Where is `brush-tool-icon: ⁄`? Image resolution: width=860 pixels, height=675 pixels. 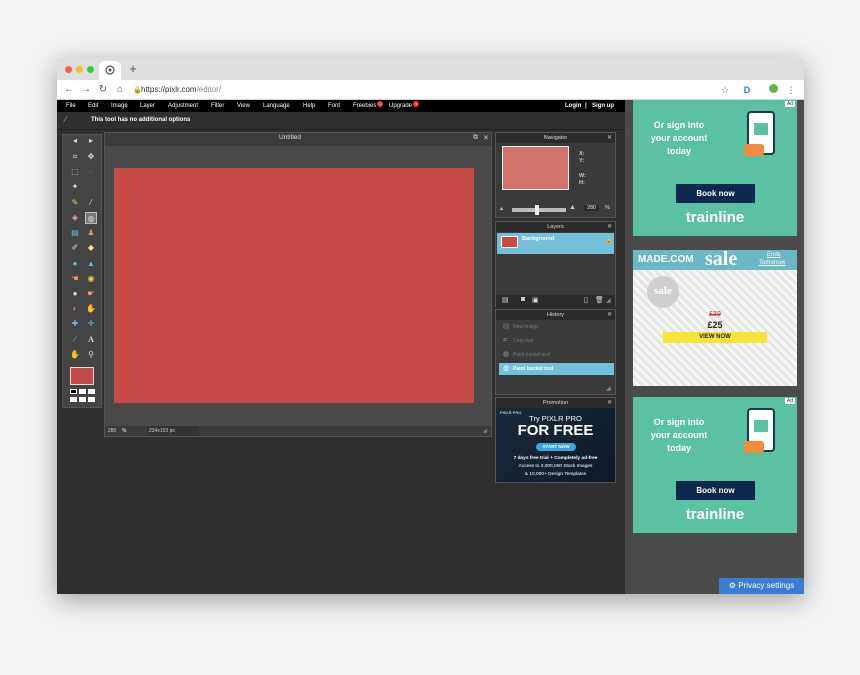
brush-tool-icon: ⁄ is located at coordinates (91, 203).